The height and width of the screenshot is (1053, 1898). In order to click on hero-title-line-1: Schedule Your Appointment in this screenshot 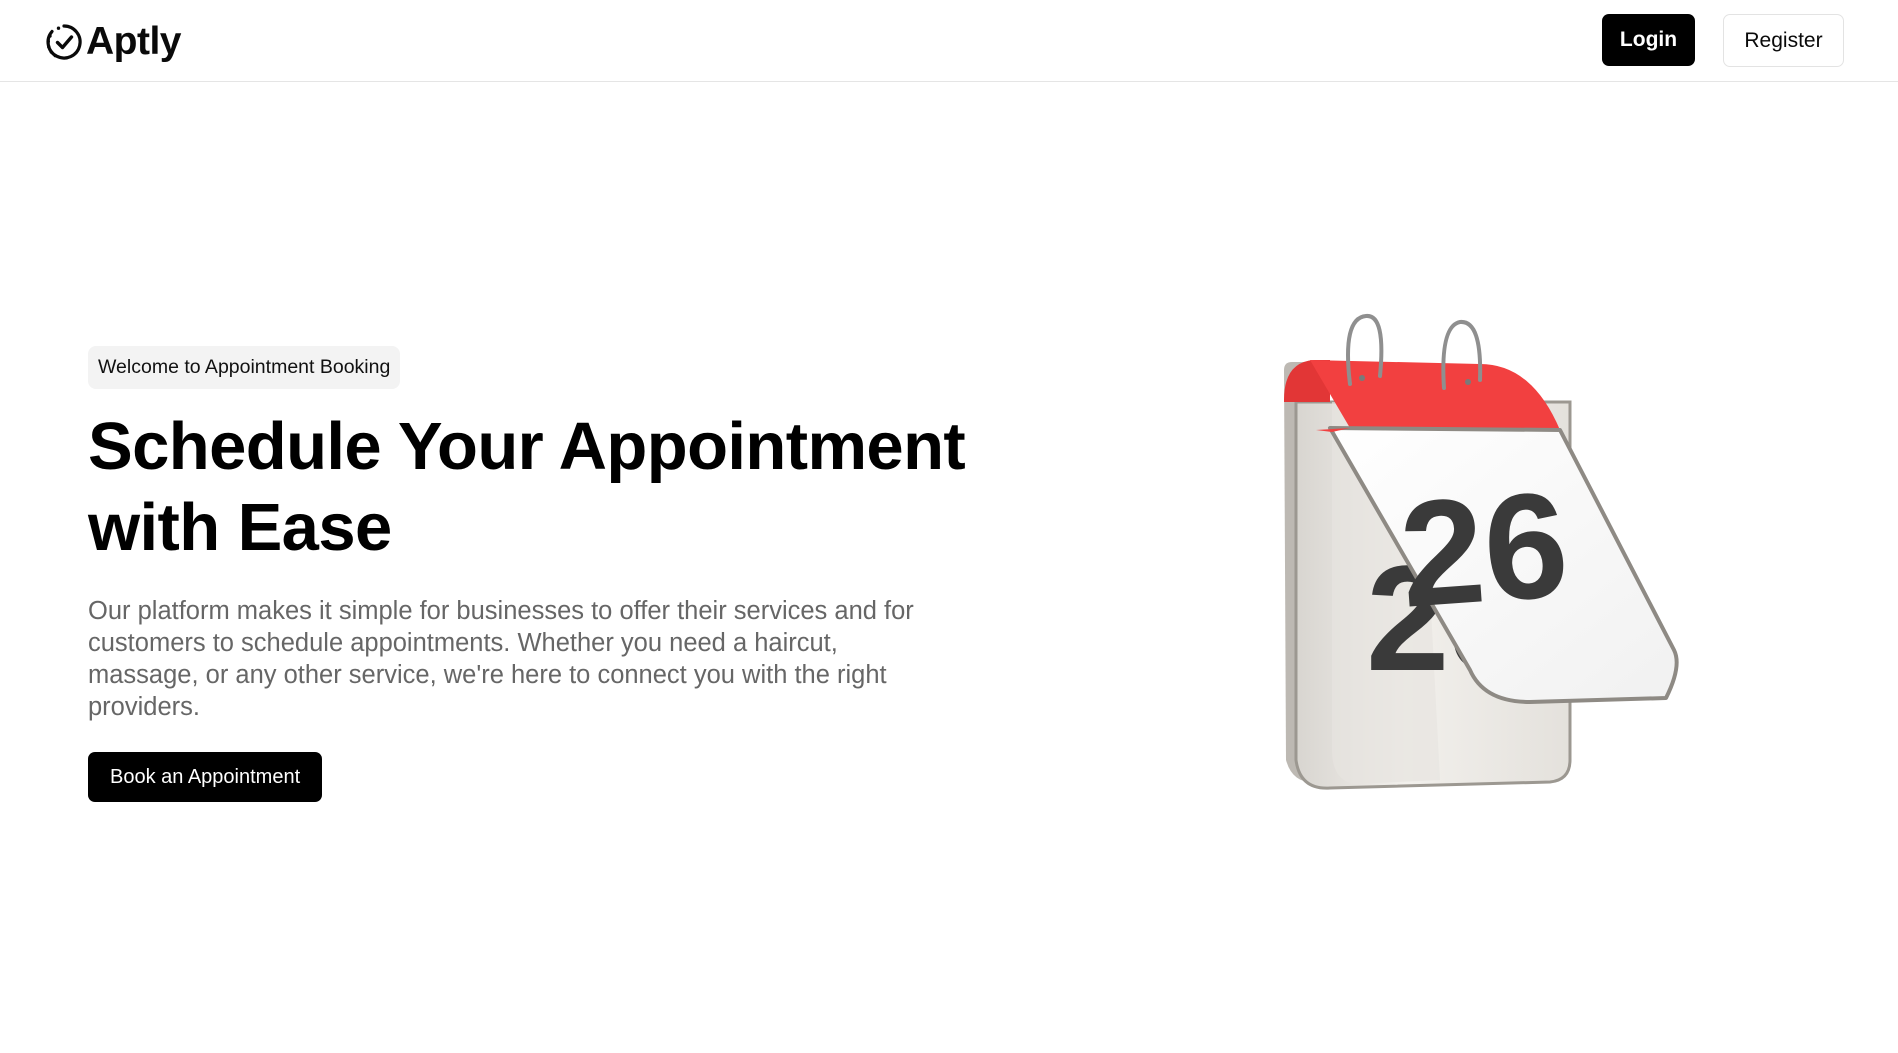, I will do `click(527, 446)`.